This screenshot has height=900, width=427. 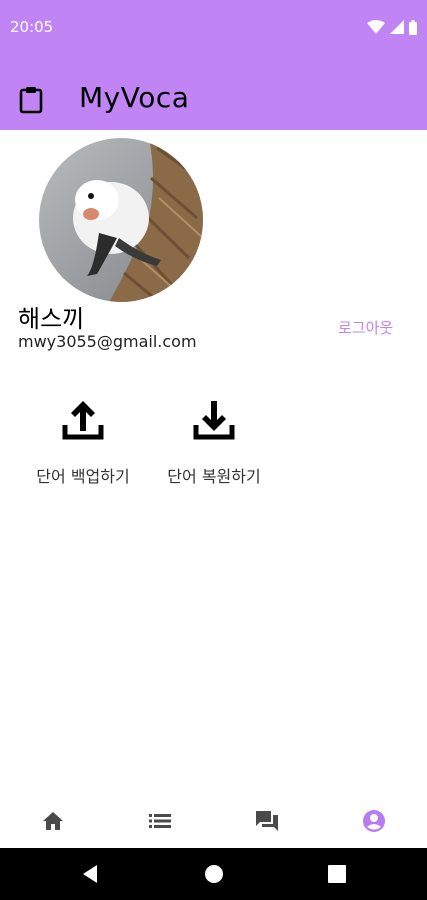 I want to click on list-icon, so click(x=160, y=821).